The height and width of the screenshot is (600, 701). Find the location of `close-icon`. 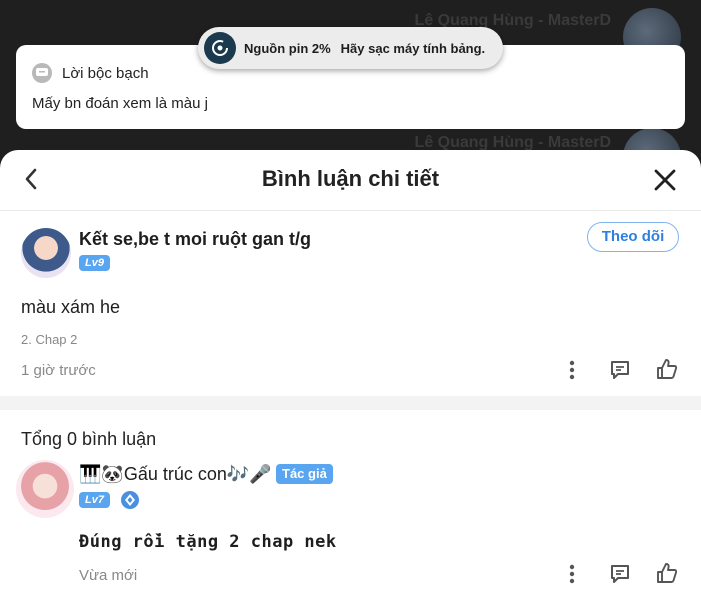

close-icon is located at coordinates (665, 180).